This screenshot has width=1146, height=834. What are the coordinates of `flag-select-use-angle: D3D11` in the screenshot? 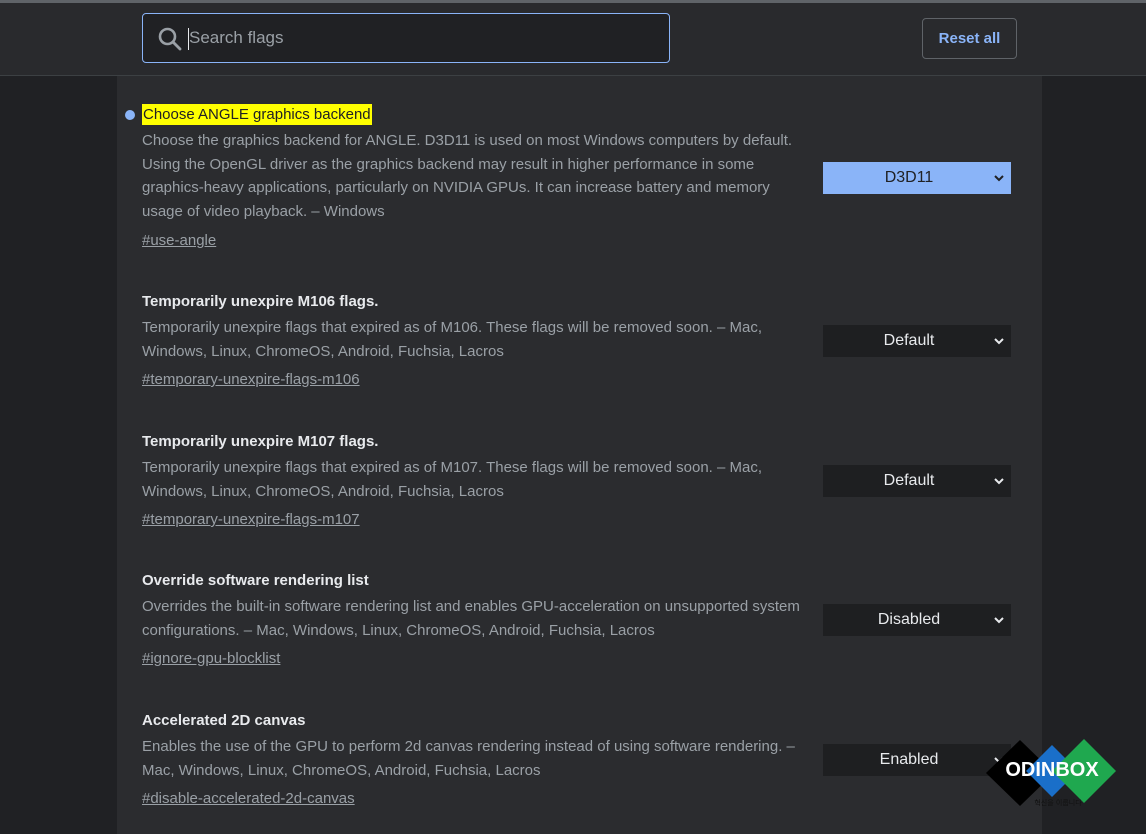 It's located at (917, 178).